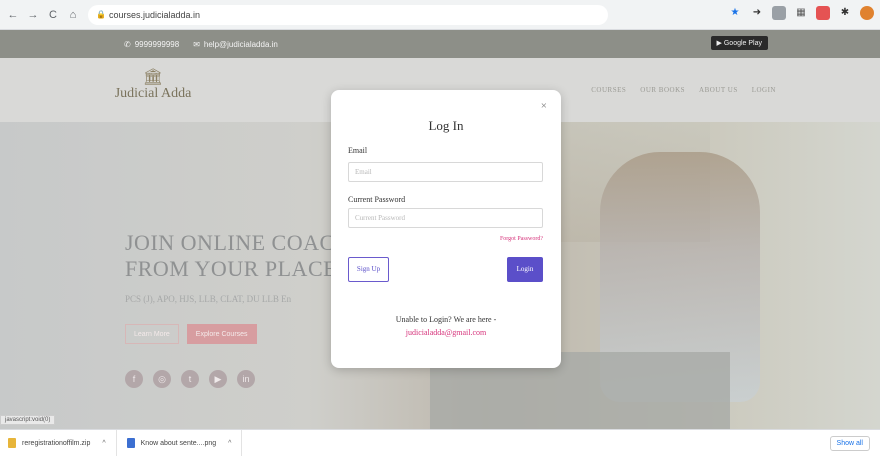 The height and width of the screenshot is (456, 880). I want to click on lock-icon: 🔒, so click(101, 14).